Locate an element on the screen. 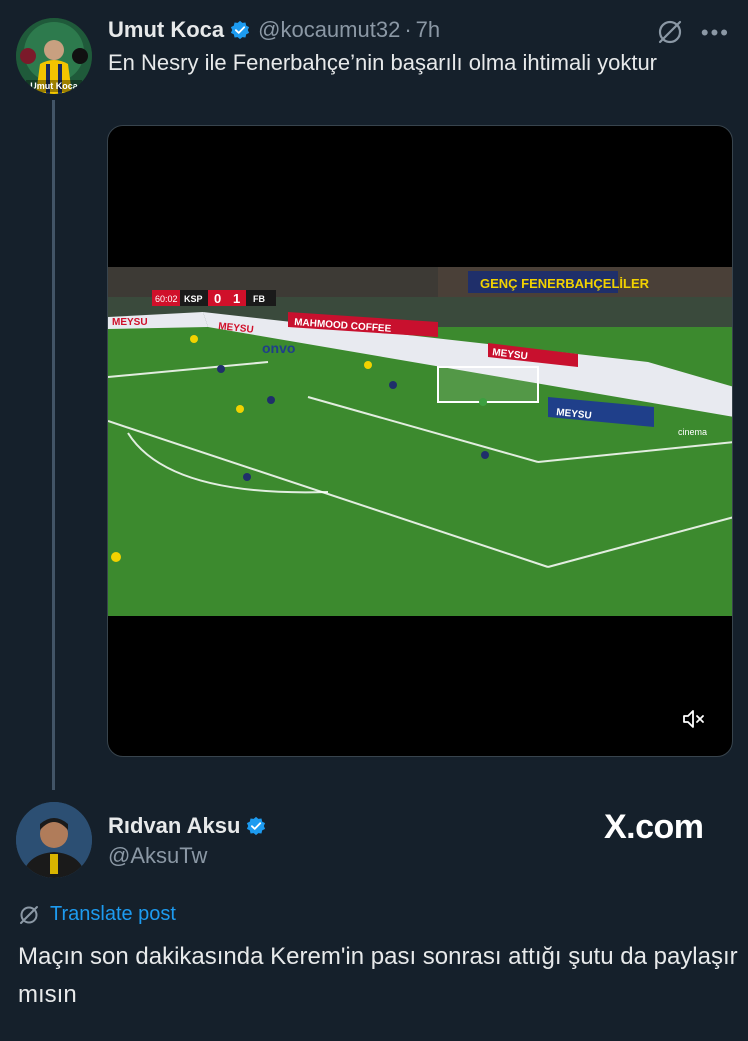 The width and height of the screenshot is (748, 1041). watermark: X.com is located at coordinates (654, 827).